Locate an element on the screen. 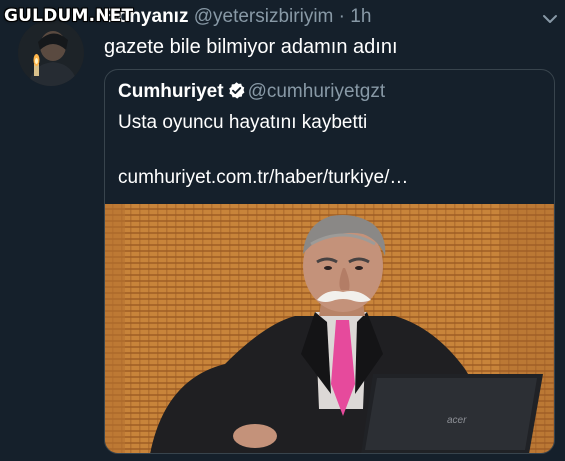 This screenshot has width=565, height=461. avatar-image is located at coordinates (51, 53).